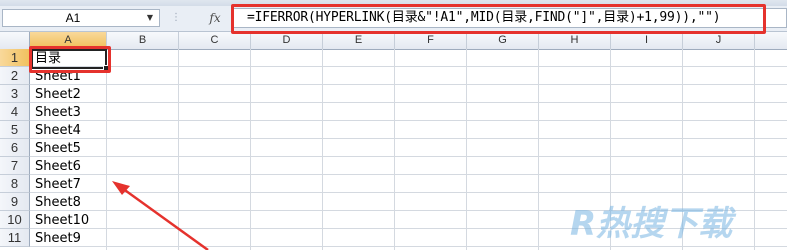 The image size is (787, 250). What do you see at coordinates (58, 185) in the screenshot?
I see `cell-a8: Sheet7` at bounding box center [58, 185].